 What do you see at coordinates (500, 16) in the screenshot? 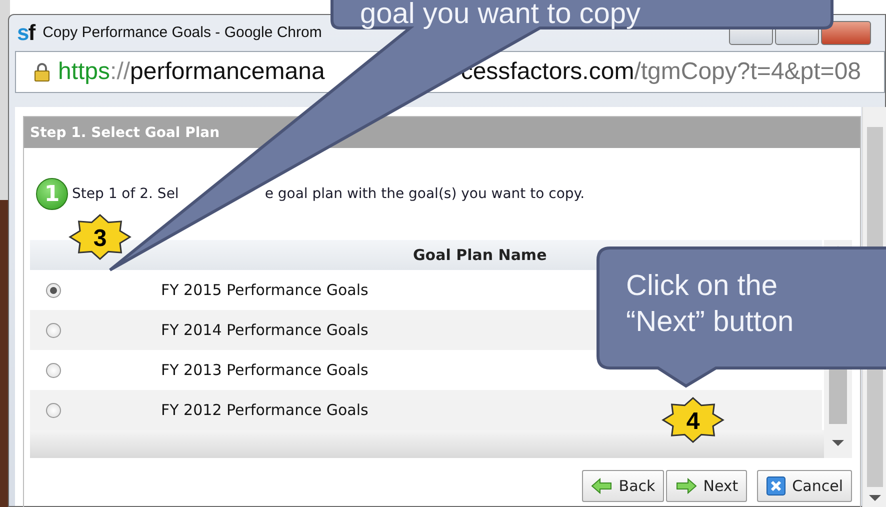
I see `callout-text: goal you want to copy` at bounding box center [500, 16].